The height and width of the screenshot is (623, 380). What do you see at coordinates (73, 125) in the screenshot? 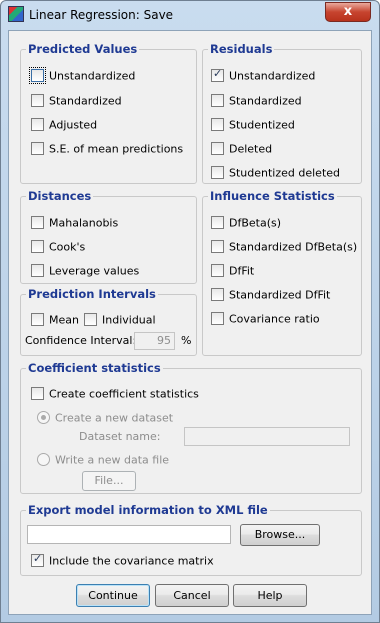
I see `checkbox-label: Adjusted` at bounding box center [73, 125].